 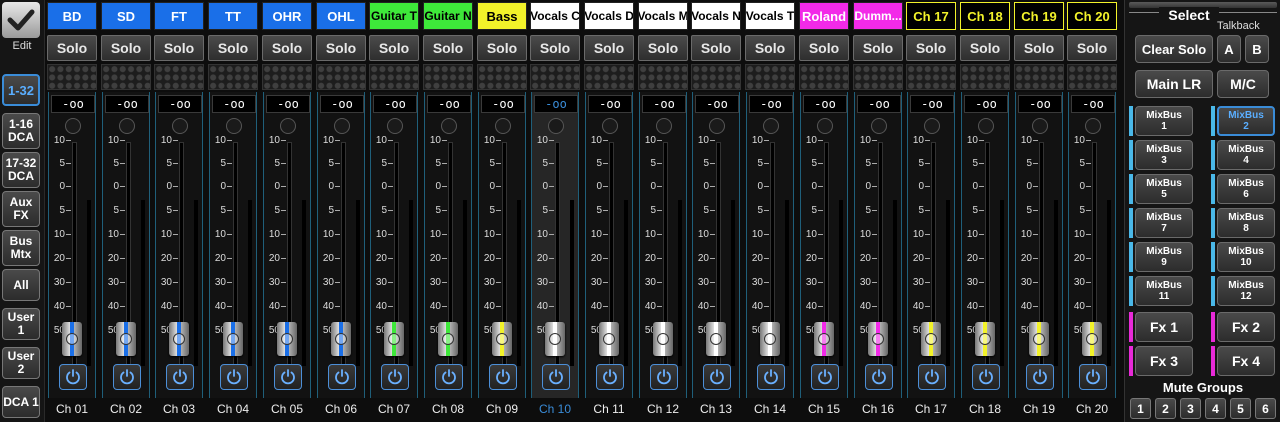 What do you see at coordinates (1164, 121) in the screenshot?
I see `mixbus-button: MixBus 1` at bounding box center [1164, 121].